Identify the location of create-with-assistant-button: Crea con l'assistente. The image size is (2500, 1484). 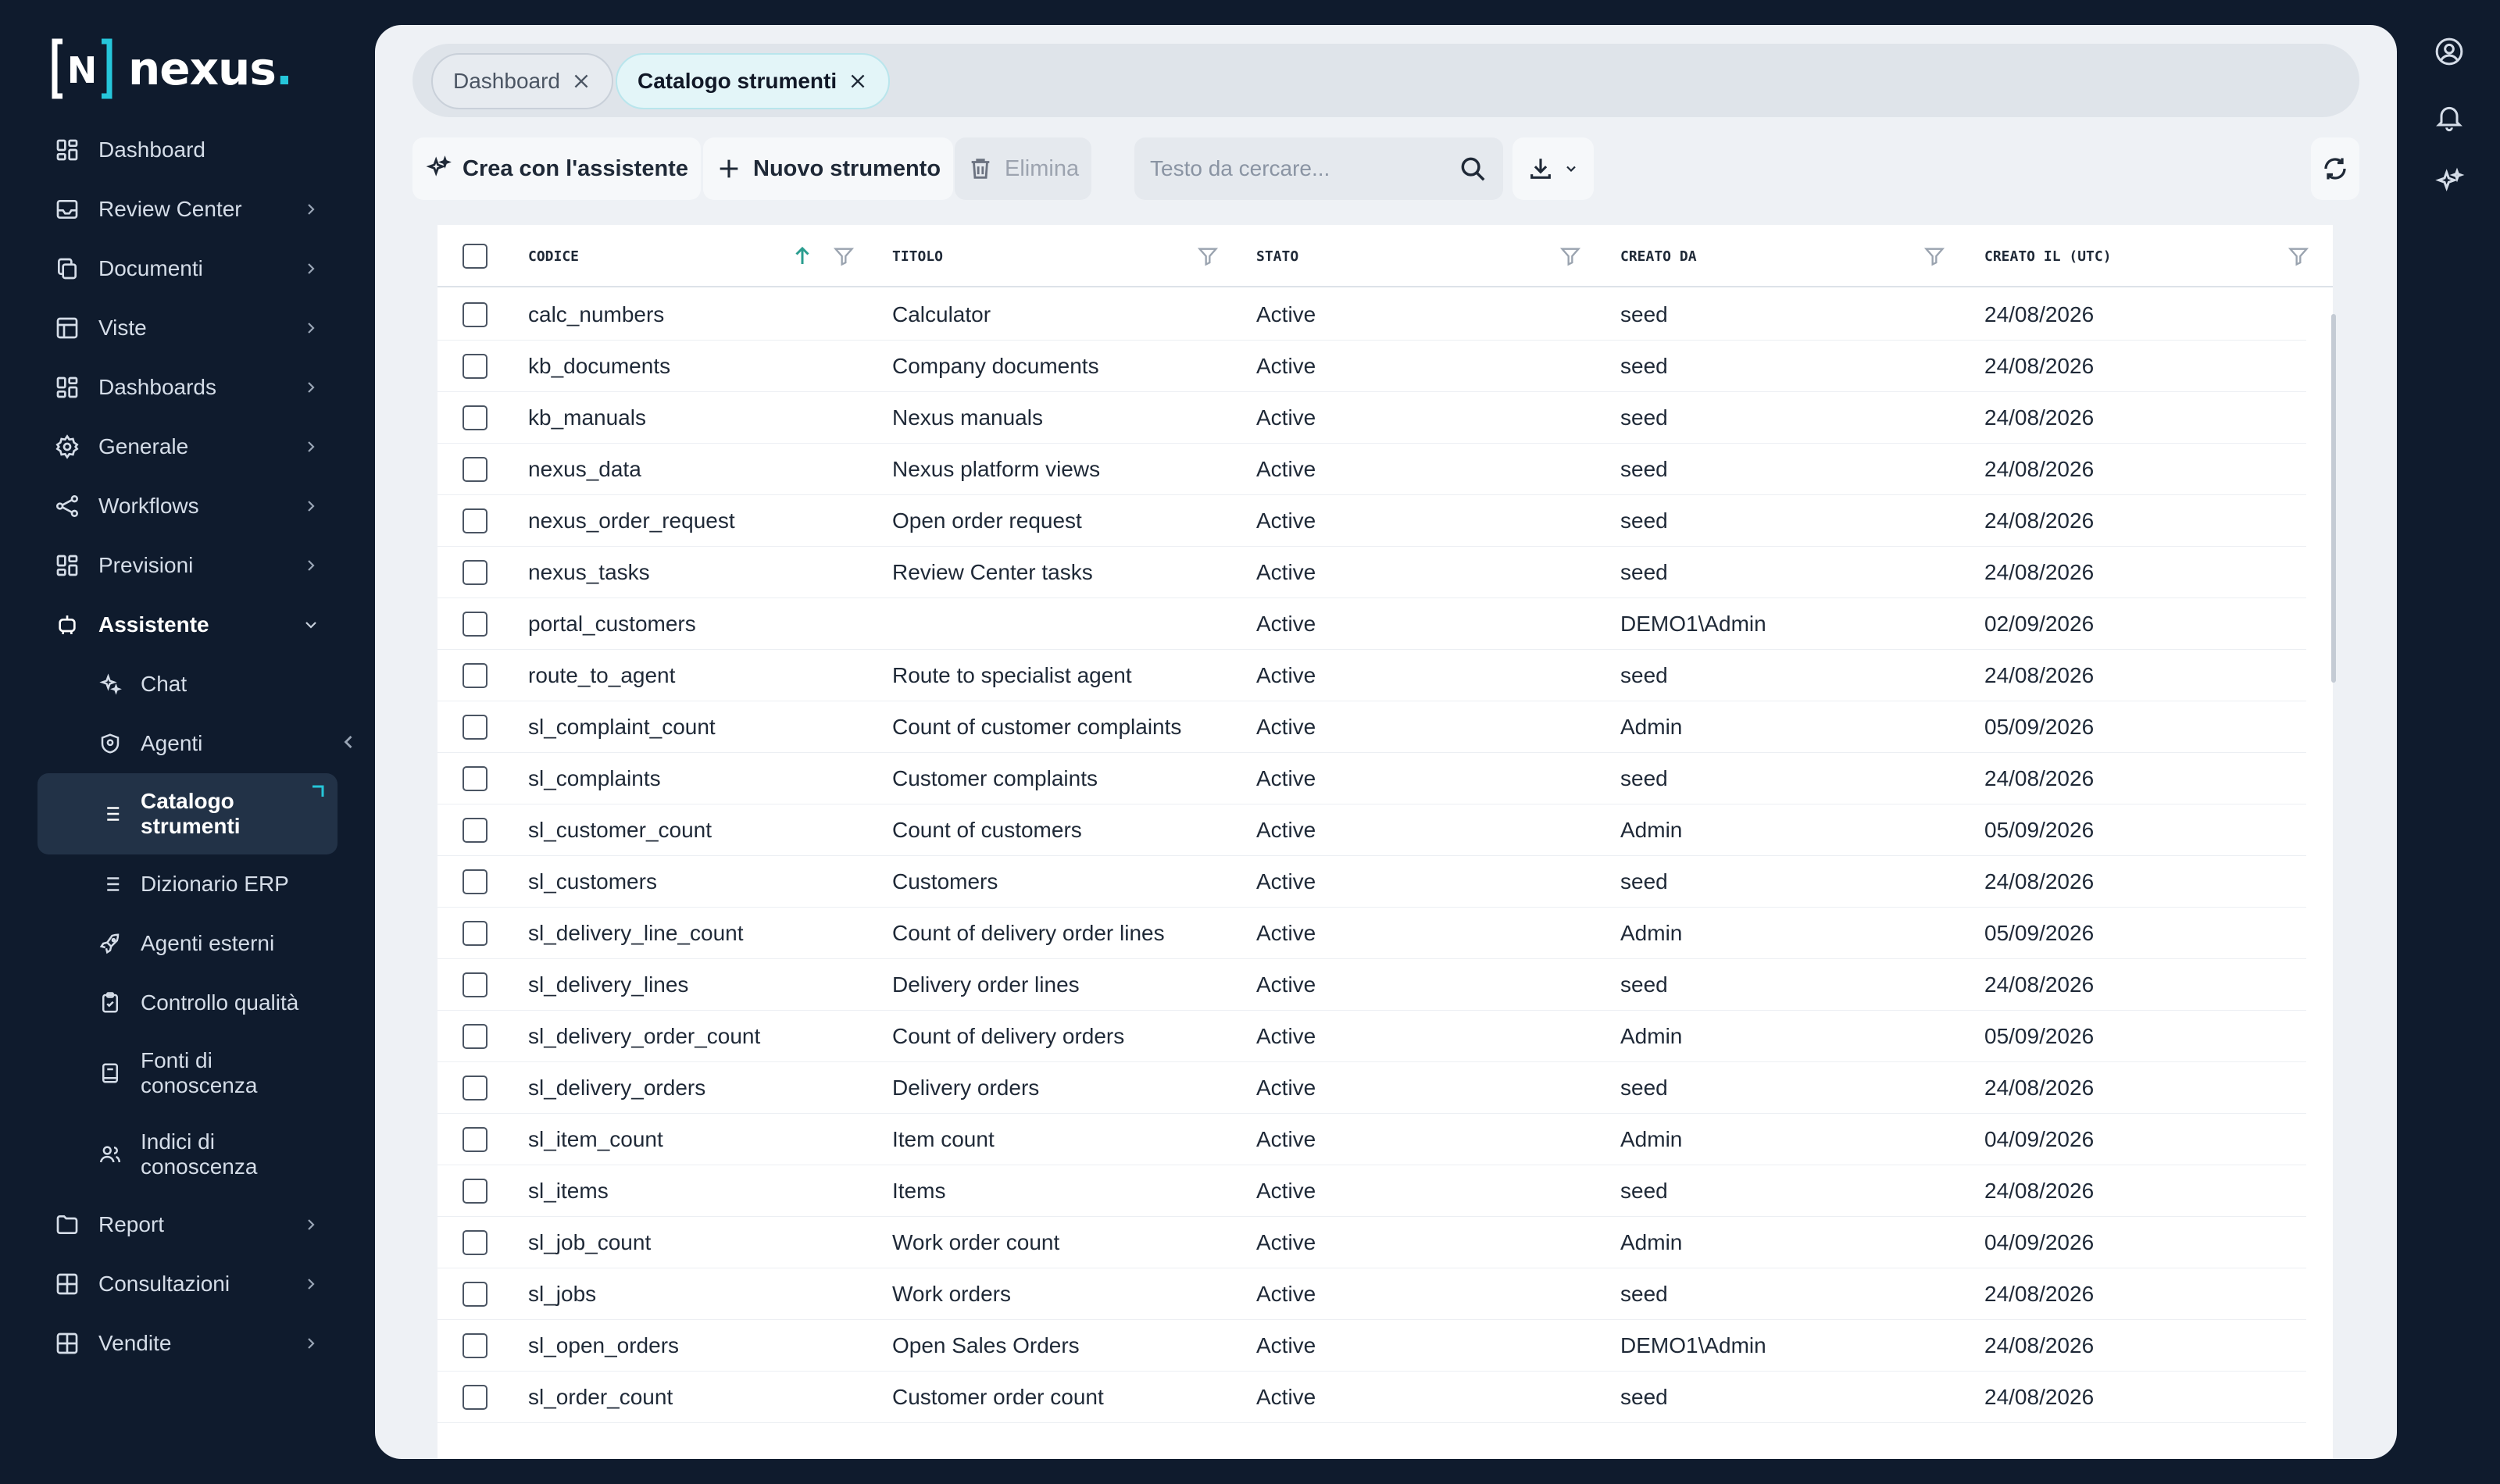
(556, 168).